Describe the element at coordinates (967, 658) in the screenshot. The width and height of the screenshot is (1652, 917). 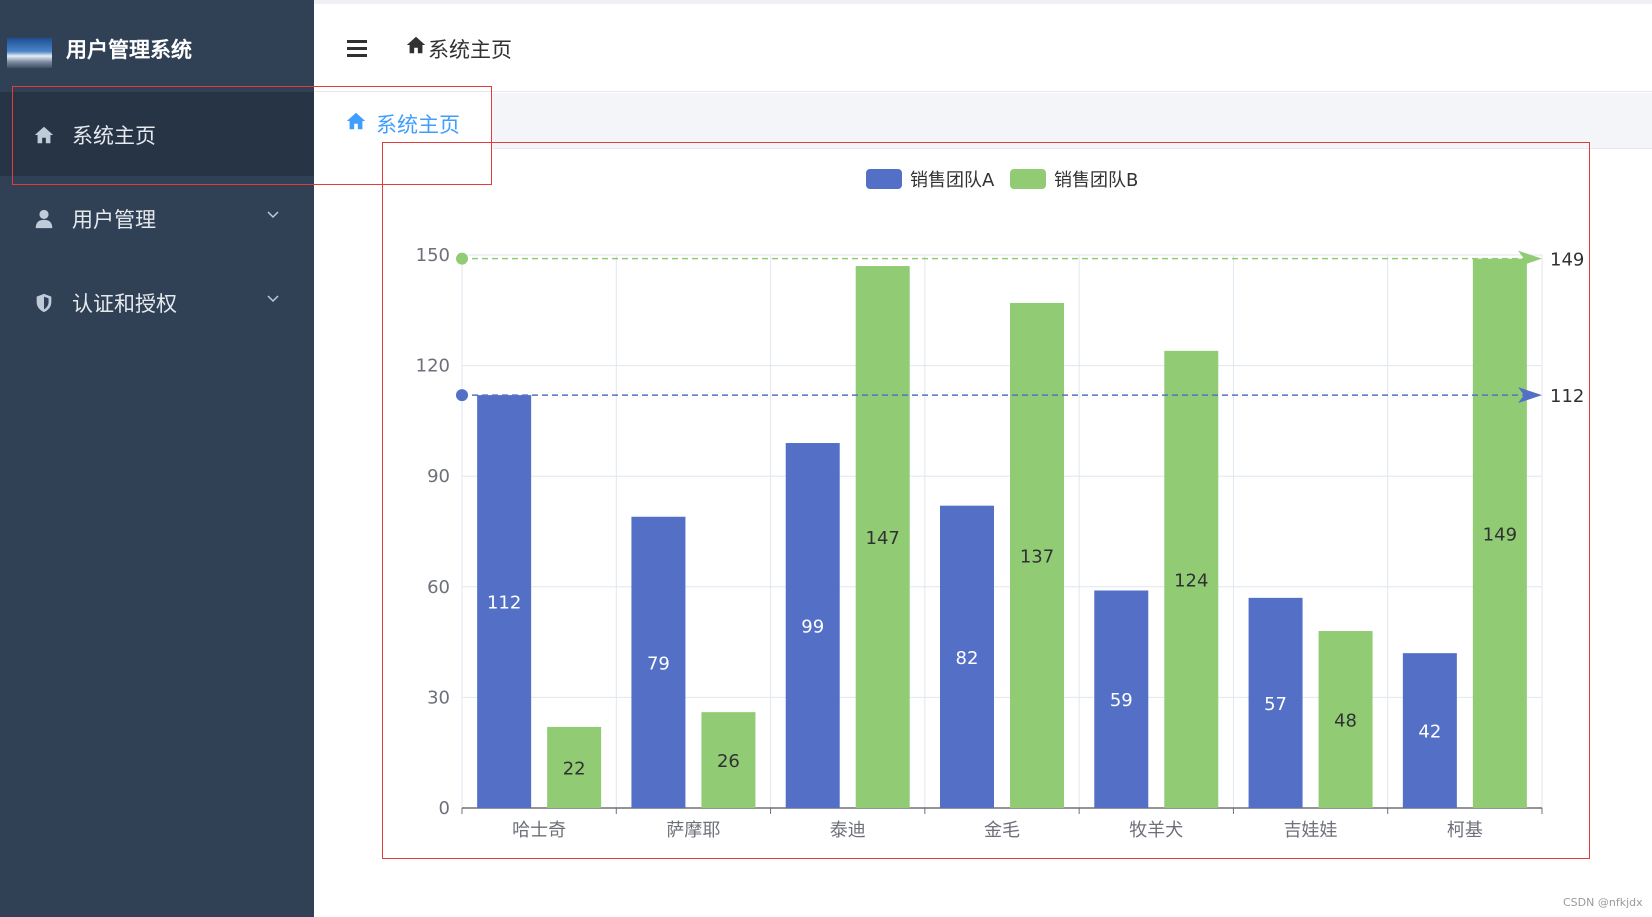
I see `data-label: 82` at that location.